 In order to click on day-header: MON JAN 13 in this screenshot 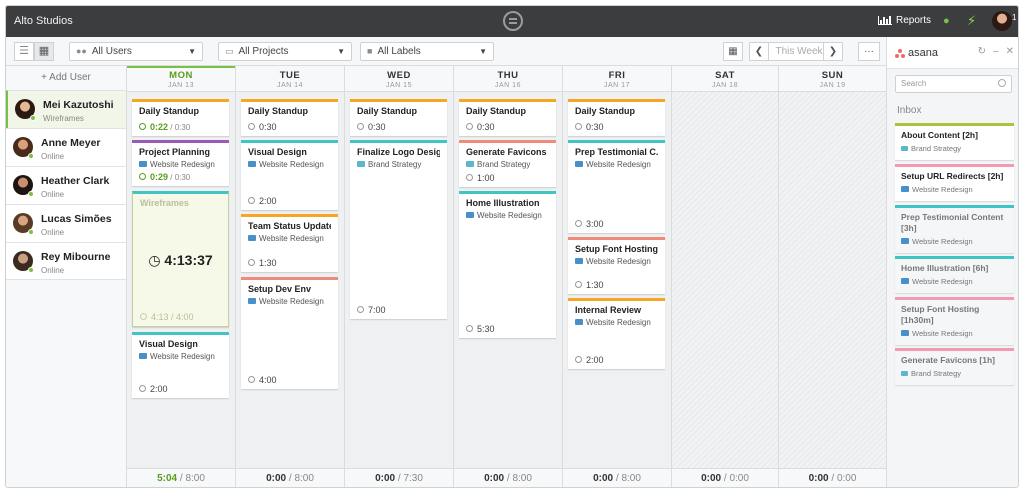, I will do `click(181, 79)`.